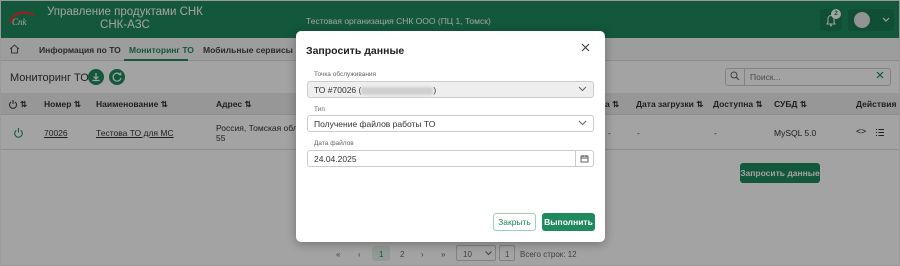 This screenshot has width=900, height=266. I want to click on date-value: 24.04.2025, so click(335, 159).